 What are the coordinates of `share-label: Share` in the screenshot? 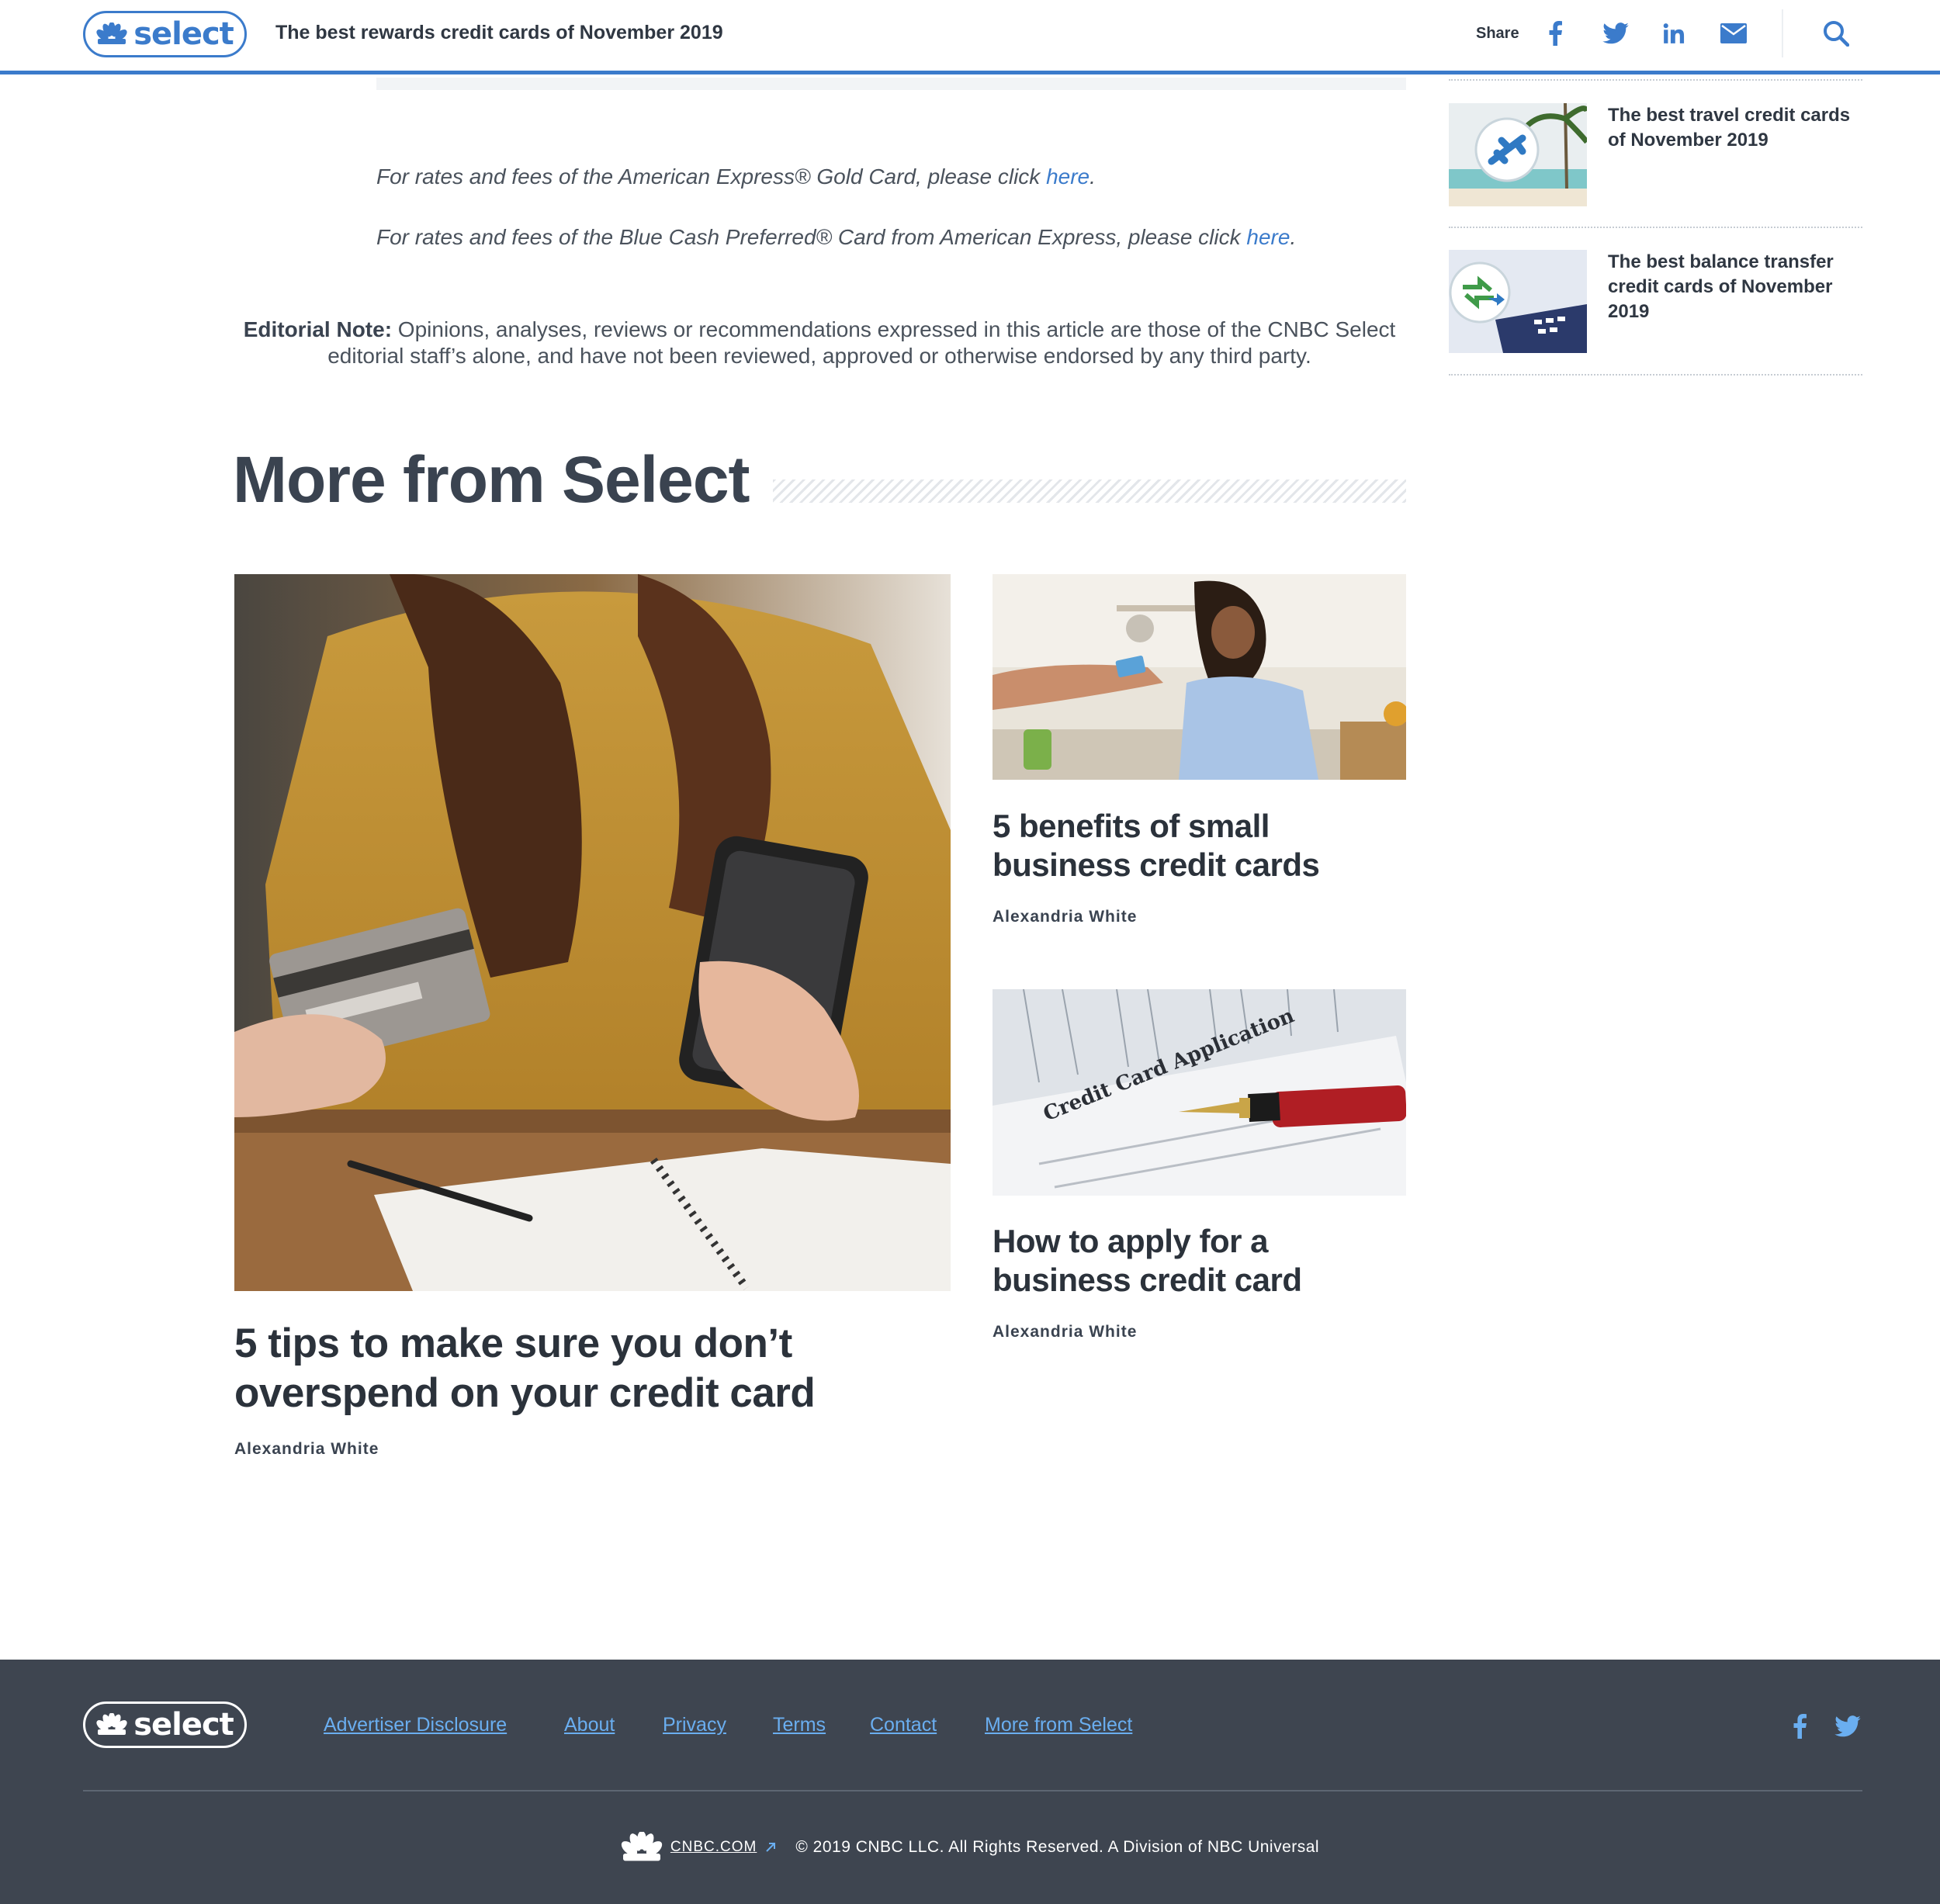 It's located at (1498, 34).